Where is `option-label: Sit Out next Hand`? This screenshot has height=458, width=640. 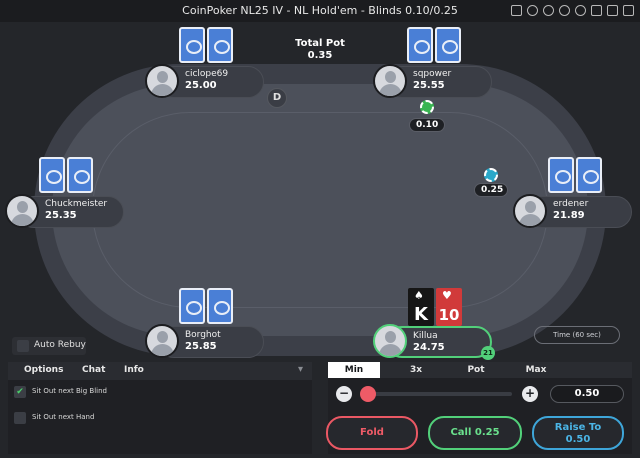
option-label: Sit Out next Hand is located at coordinates (63, 417).